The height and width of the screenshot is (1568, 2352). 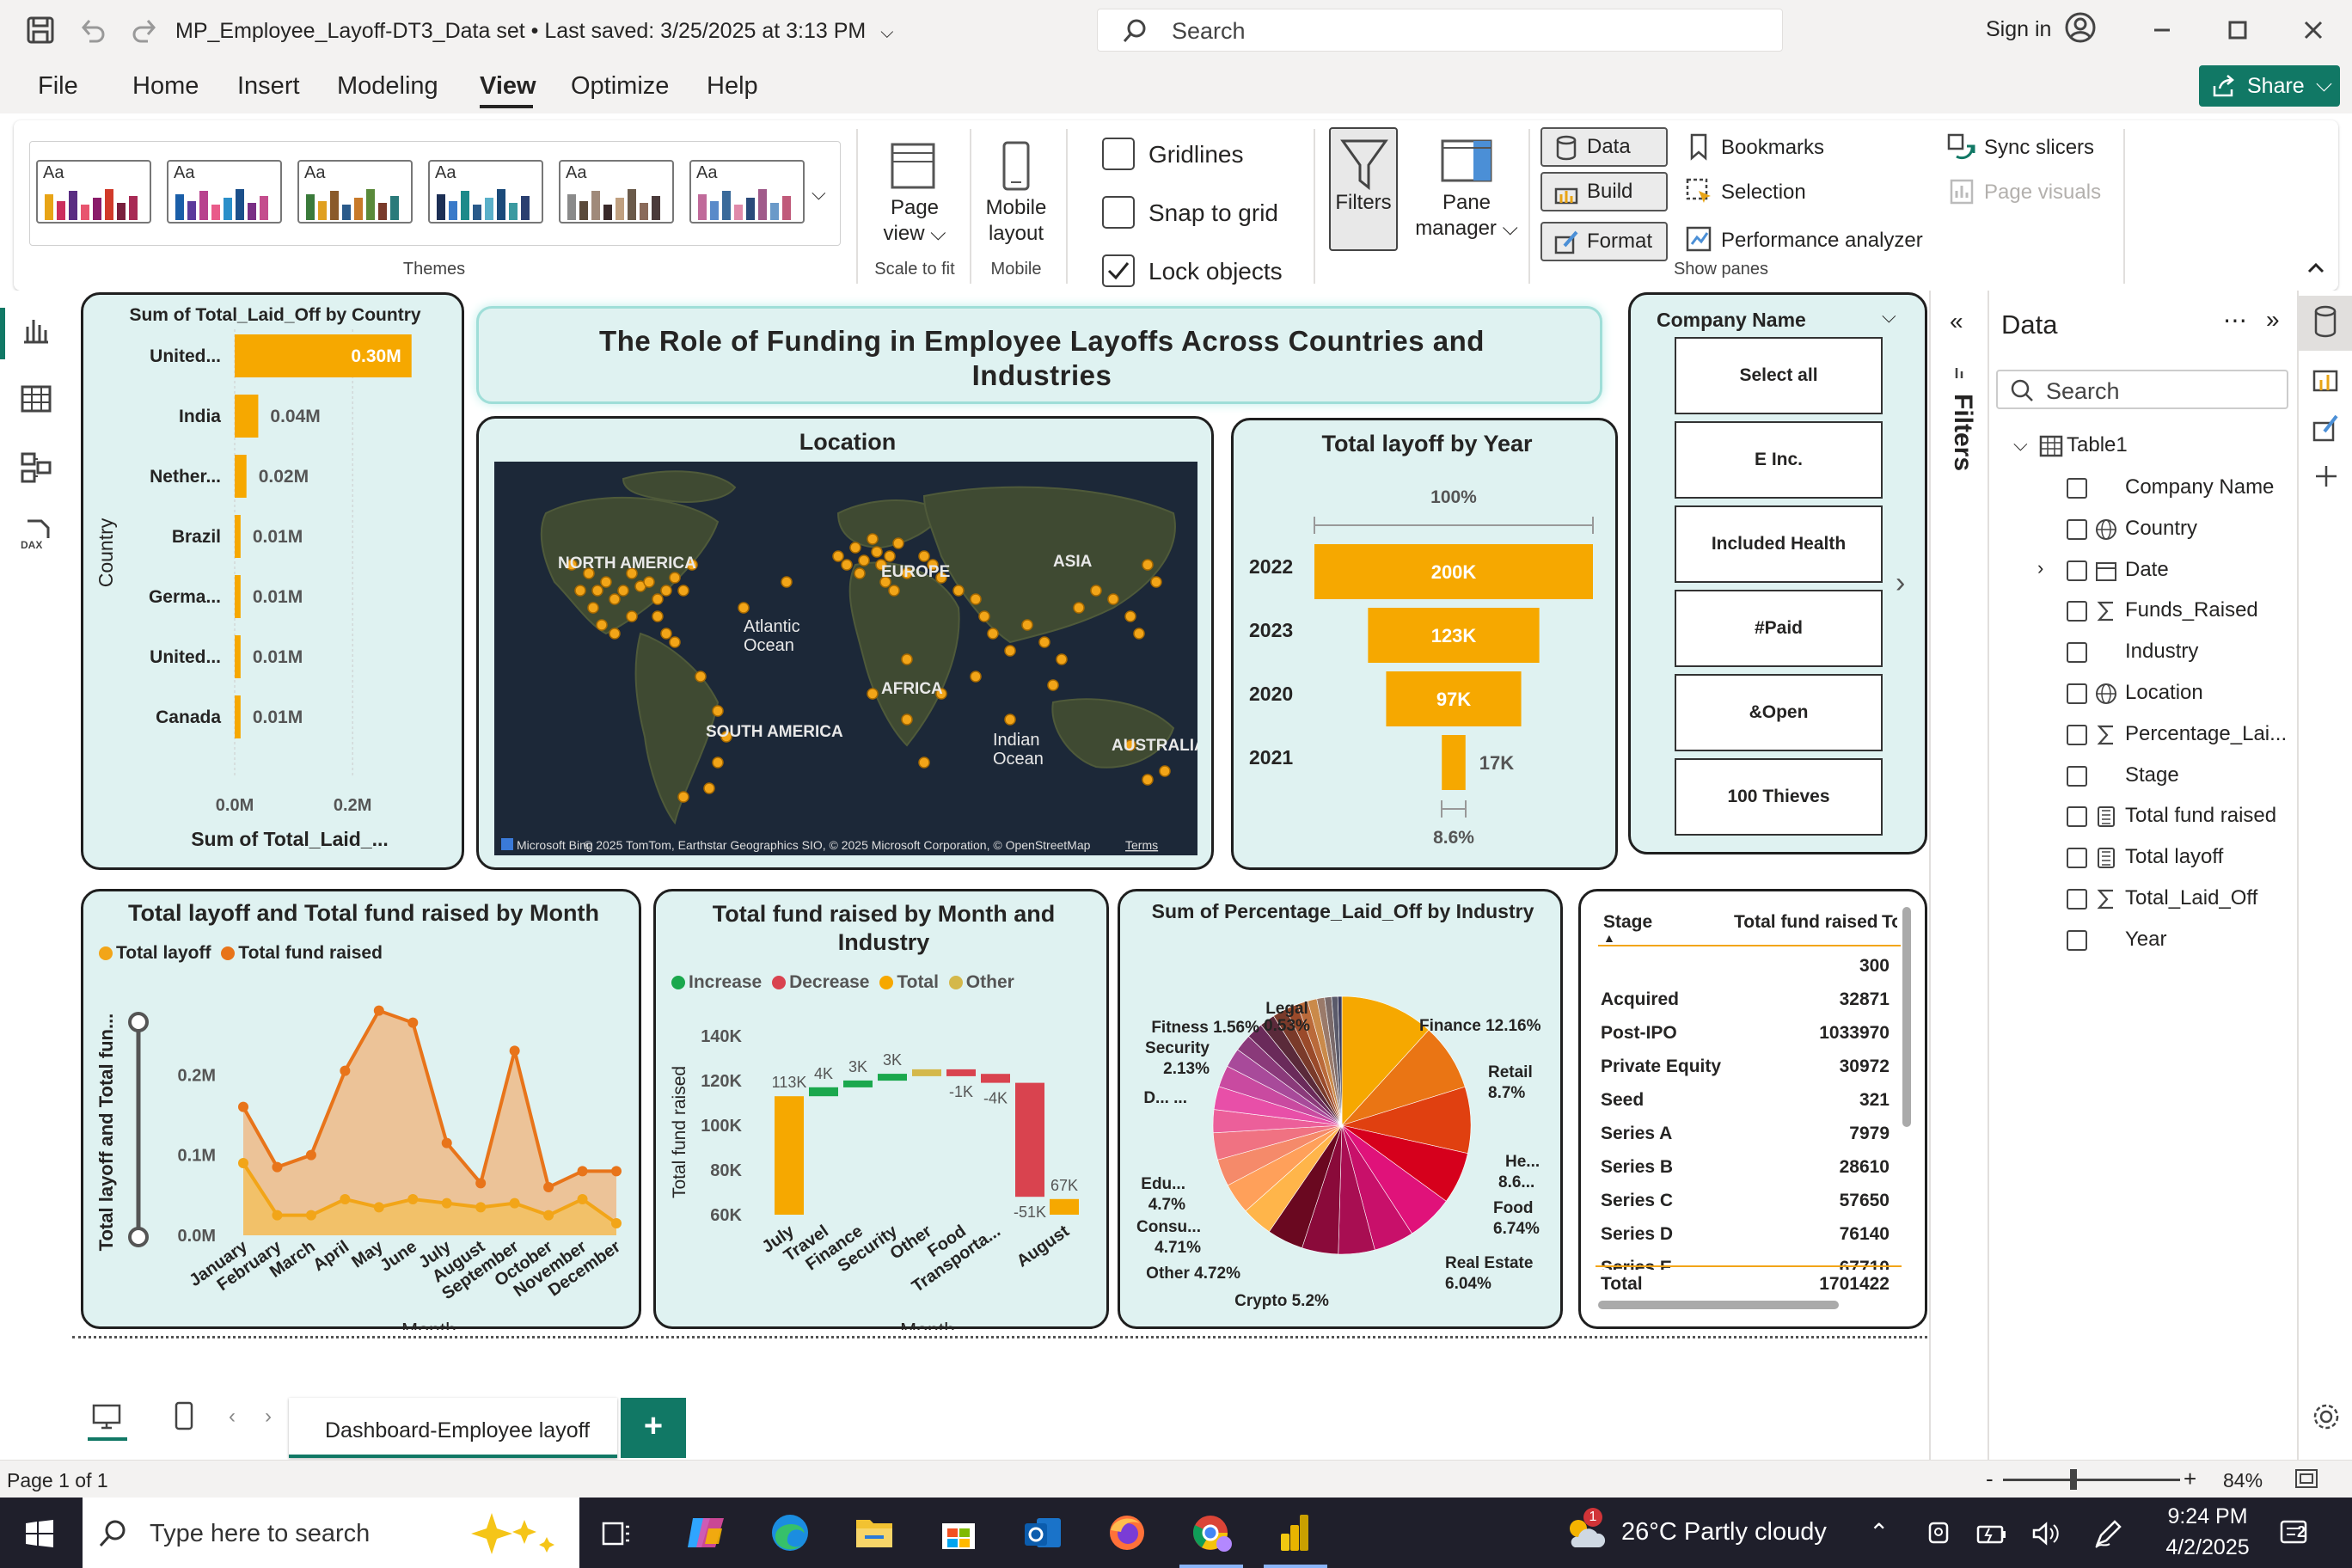 What do you see at coordinates (1822, 241) in the screenshot?
I see `performance-analyzer-button: Performance analyzer` at bounding box center [1822, 241].